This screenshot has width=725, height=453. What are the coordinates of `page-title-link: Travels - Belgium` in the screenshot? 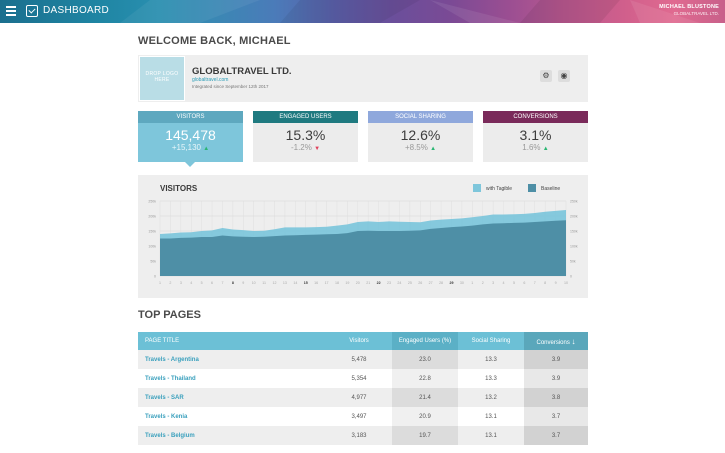 It's located at (232, 435).